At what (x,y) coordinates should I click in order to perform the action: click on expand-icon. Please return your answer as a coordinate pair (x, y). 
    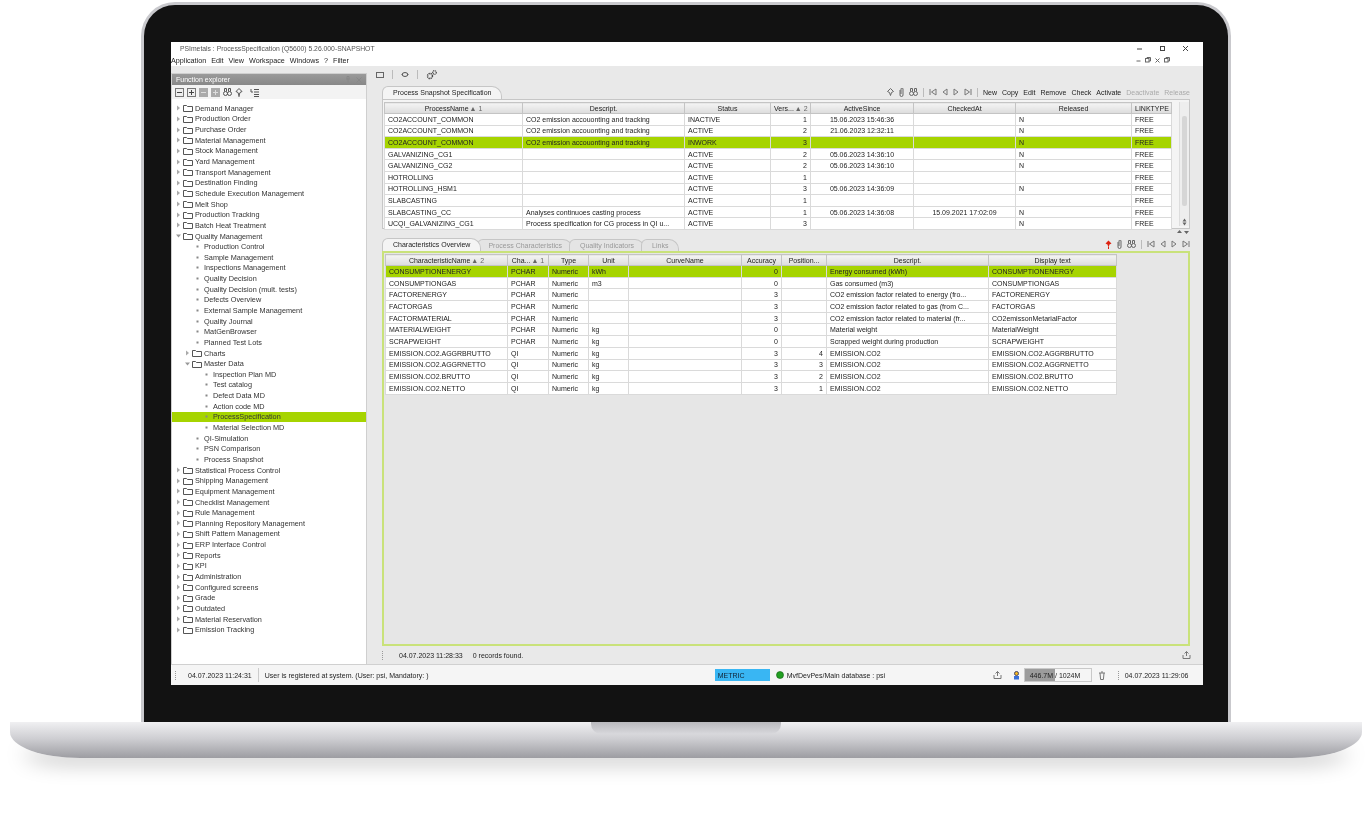
    Looking at the image, I should click on (191, 92).